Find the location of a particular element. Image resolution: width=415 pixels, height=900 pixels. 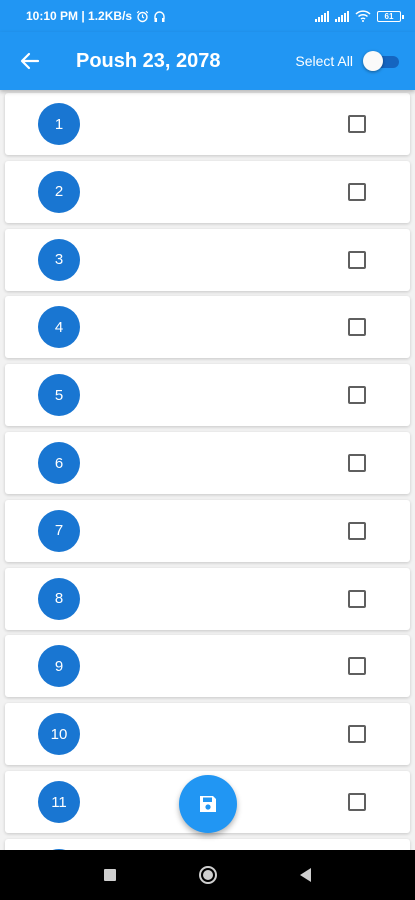

list-item: 8 is located at coordinates (207, 598).